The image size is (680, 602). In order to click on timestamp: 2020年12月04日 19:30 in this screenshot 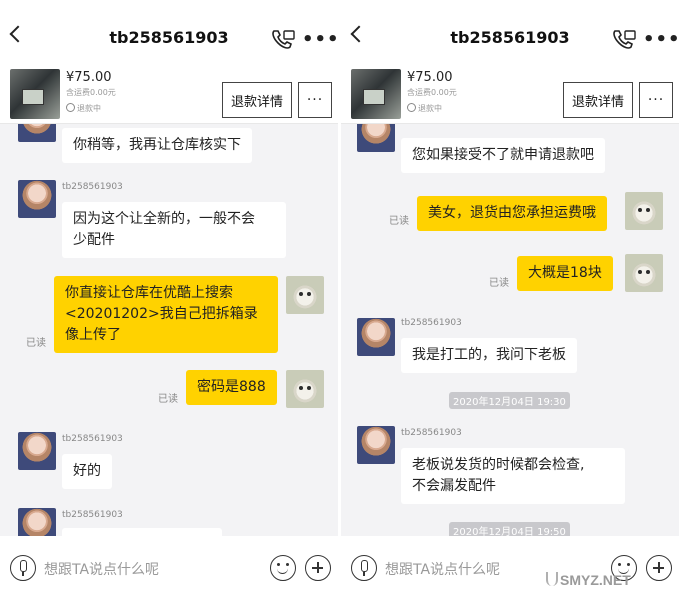, I will do `click(509, 400)`.